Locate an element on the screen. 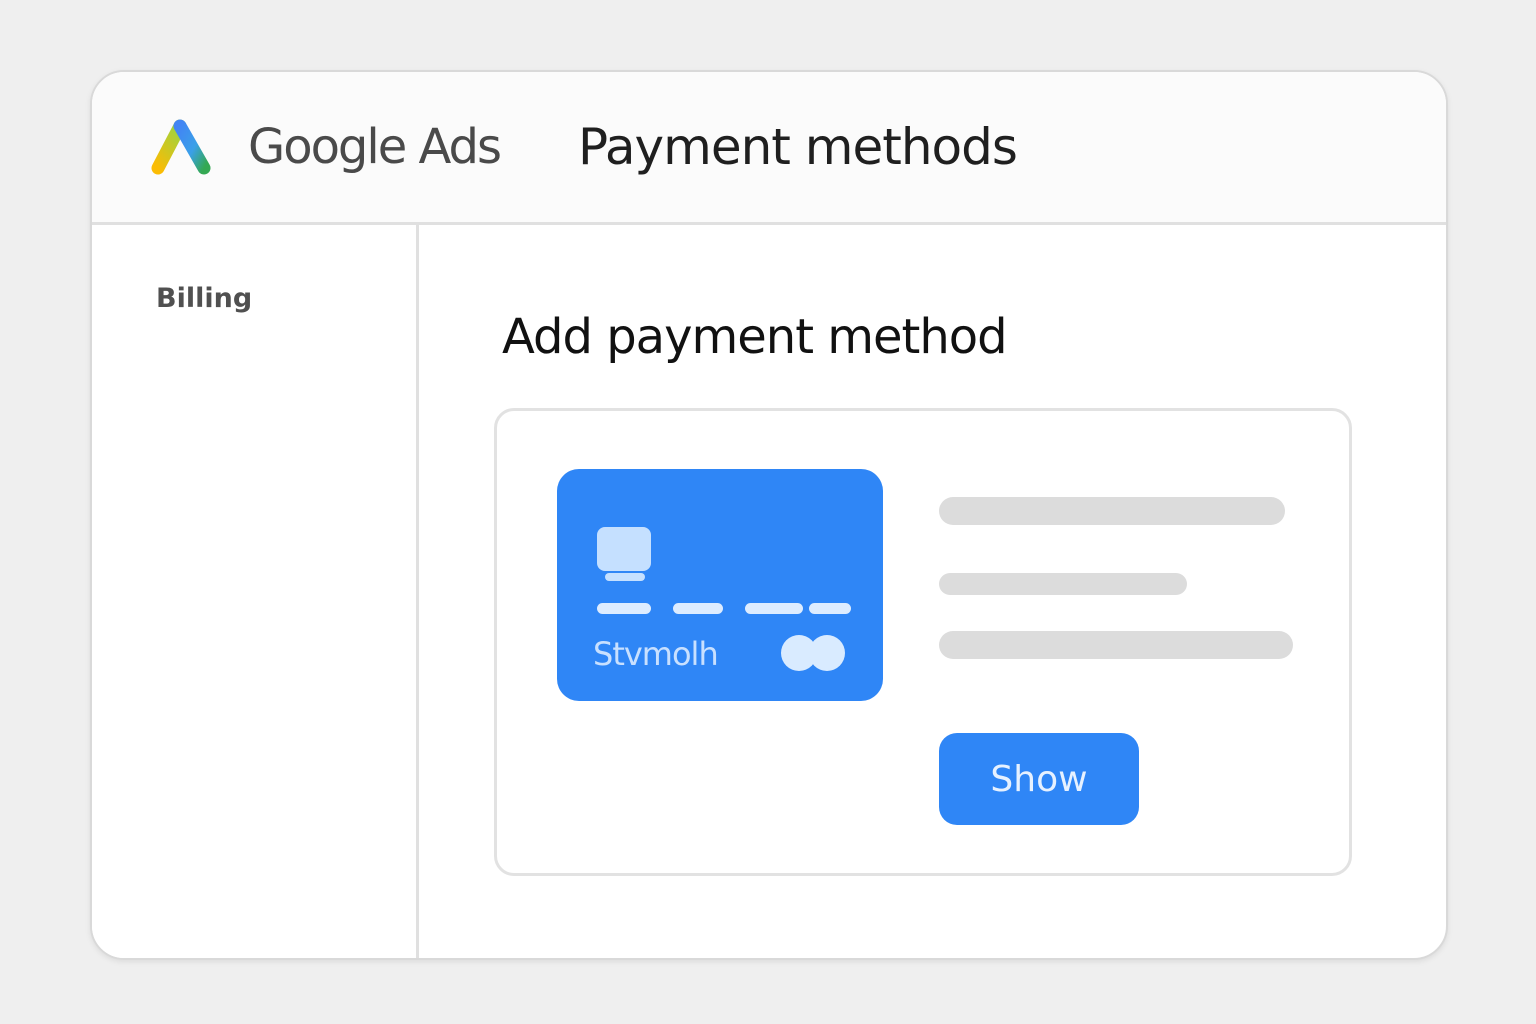 This screenshot has width=1536, height=1024. section-title: Add payment method is located at coordinates (755, 337).